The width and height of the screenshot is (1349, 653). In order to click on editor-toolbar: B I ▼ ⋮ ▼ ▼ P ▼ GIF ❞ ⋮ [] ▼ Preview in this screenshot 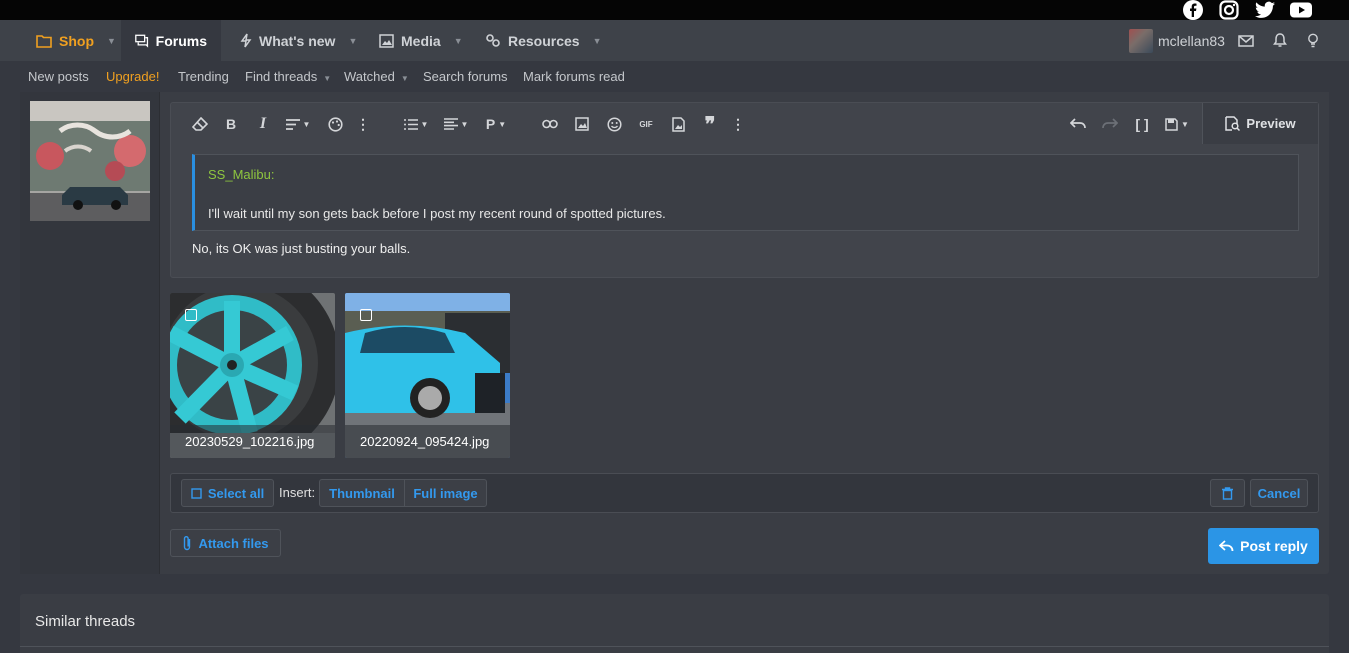, I will do `click(744, 124)`.